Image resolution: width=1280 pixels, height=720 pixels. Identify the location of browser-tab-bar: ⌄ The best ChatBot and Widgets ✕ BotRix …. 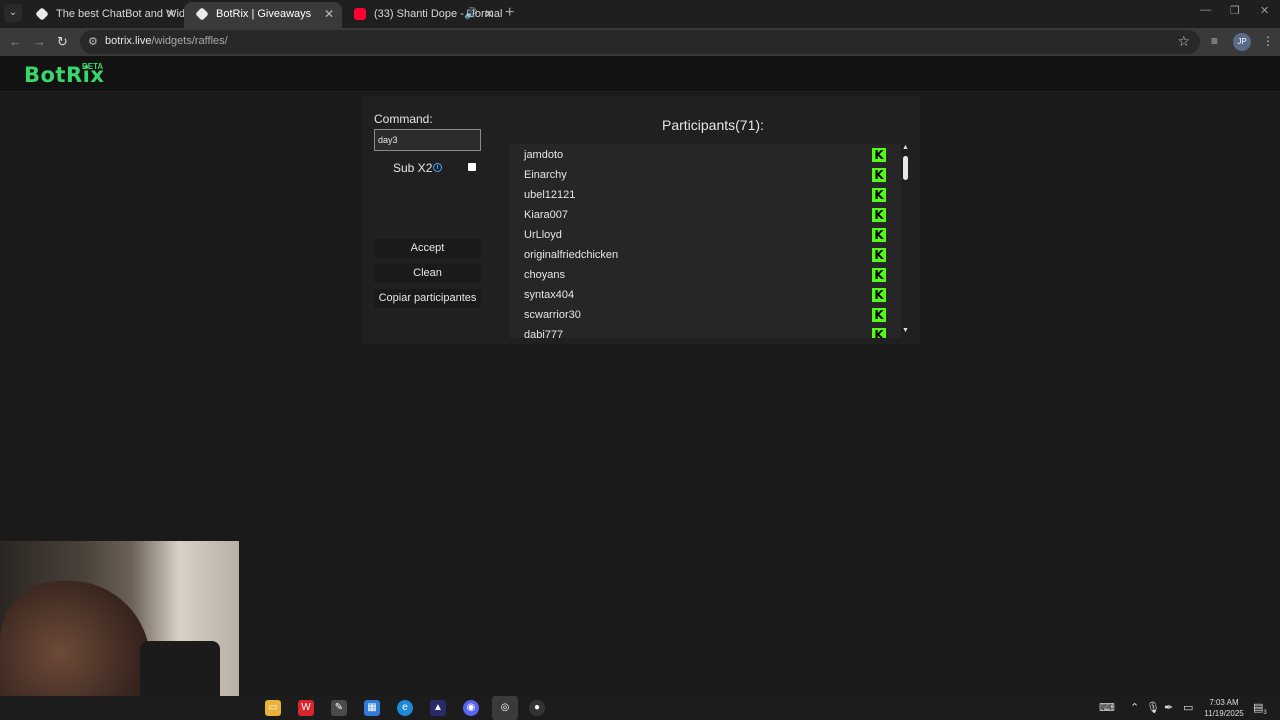
(640, 14).